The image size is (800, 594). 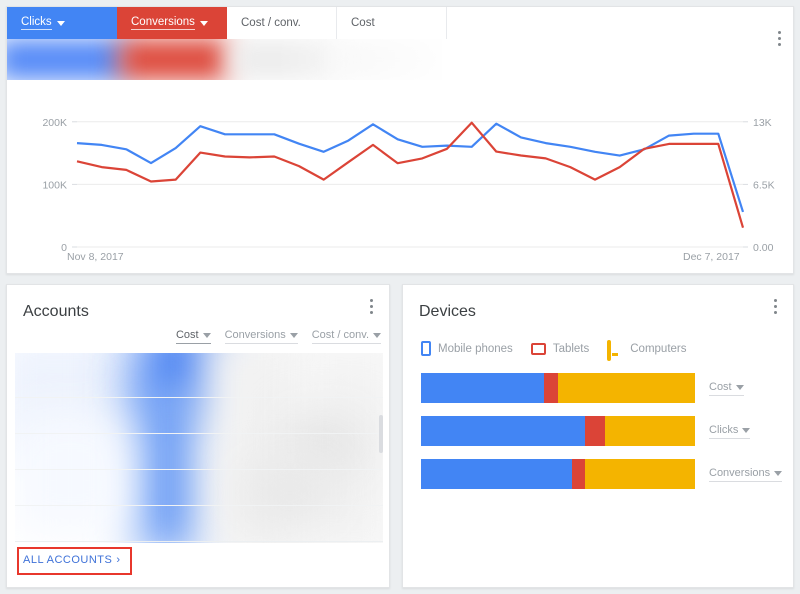 I want to click on series-line-clicks, so click(x=410, y=167).